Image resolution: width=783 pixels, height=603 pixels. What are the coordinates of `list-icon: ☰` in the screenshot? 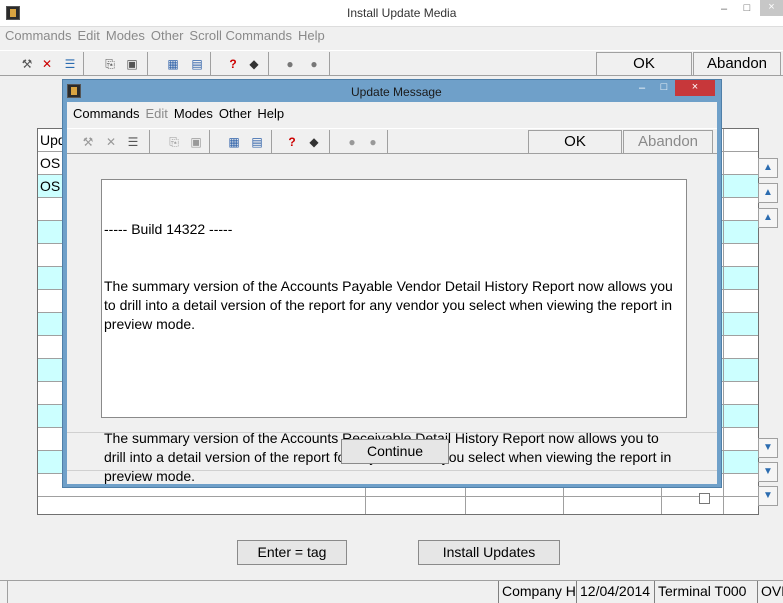 It's located at (70, 64).